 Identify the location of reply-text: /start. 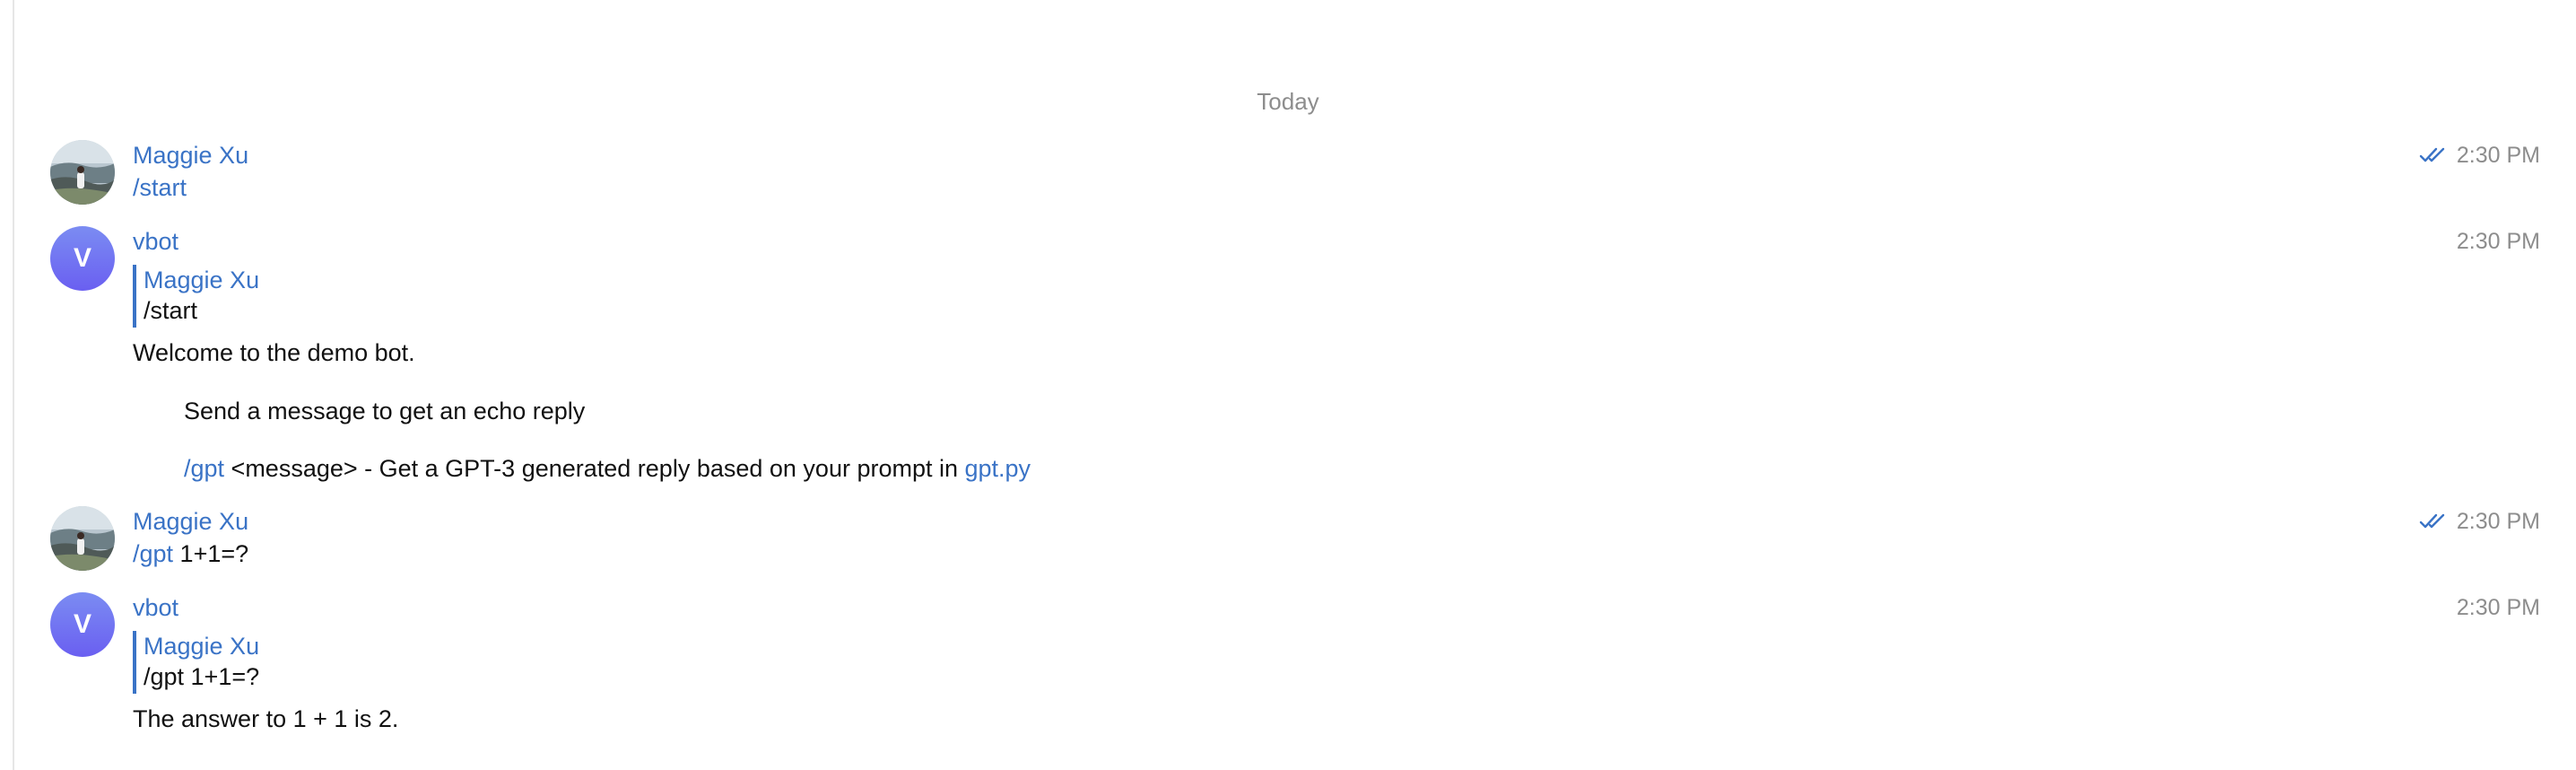
(171, 311).